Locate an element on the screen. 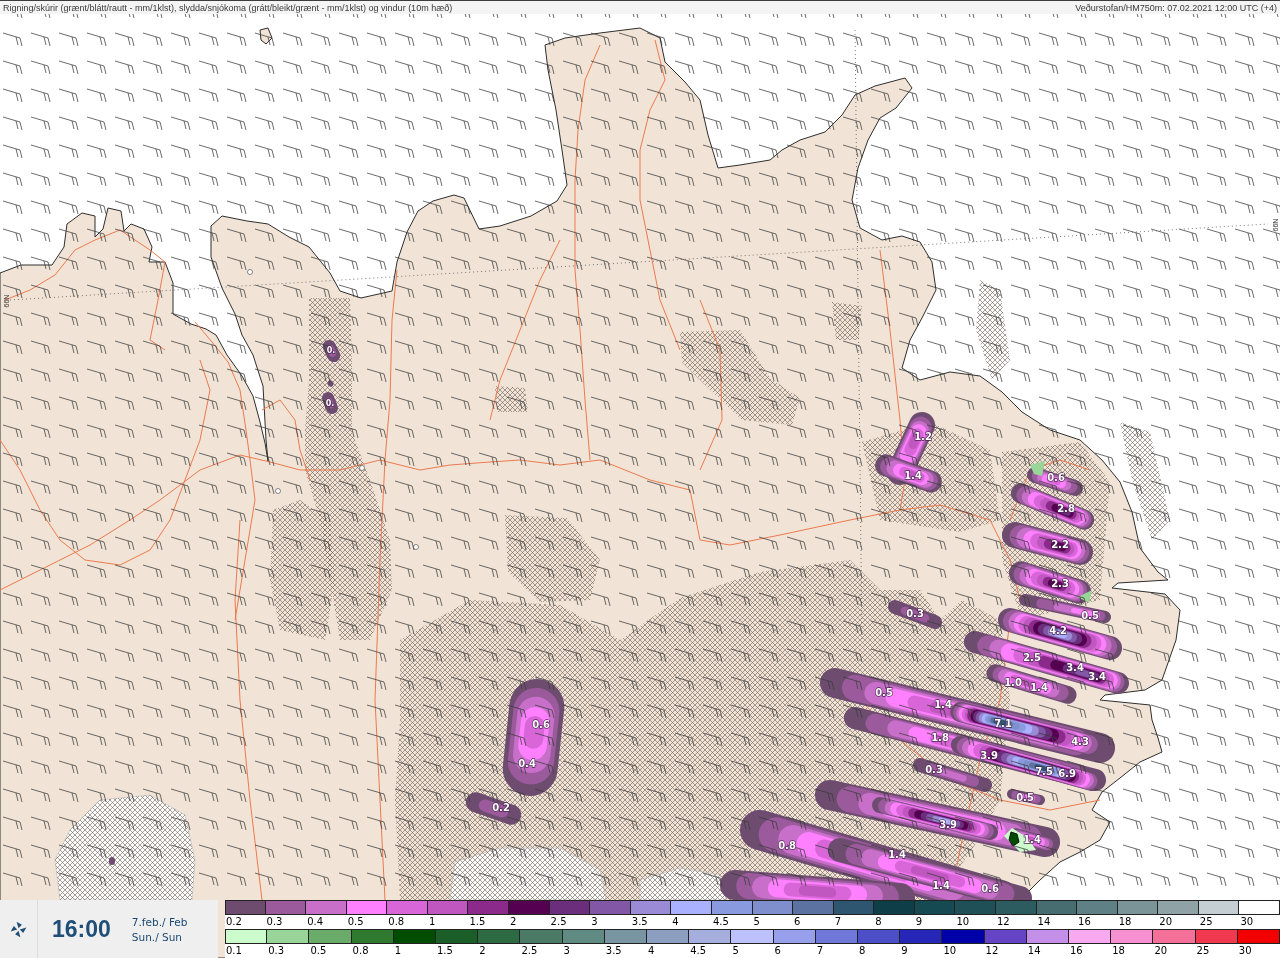  legend-value: 0.2 is located at coordinates (233, 921).